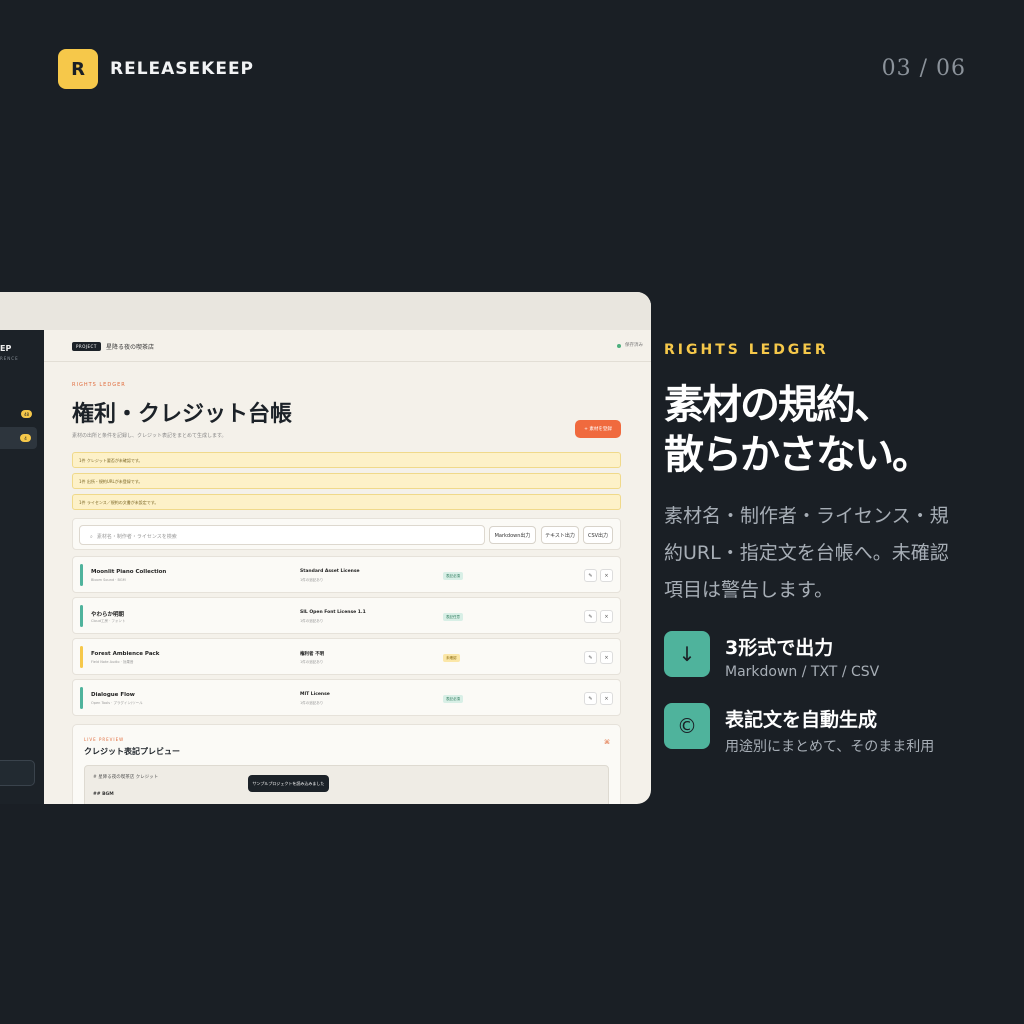 The height and width of the screenshot is (1024, 1024). Describe the element at coordinates (451, 658) in the screenshot. I see `status-badge: 未確認` at that location.